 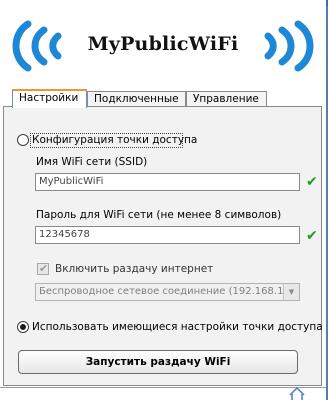 What do you see at coordinates (167, 235) in the screenshot?
I see `password-input: 12345678` at bounding box center [167, 235].